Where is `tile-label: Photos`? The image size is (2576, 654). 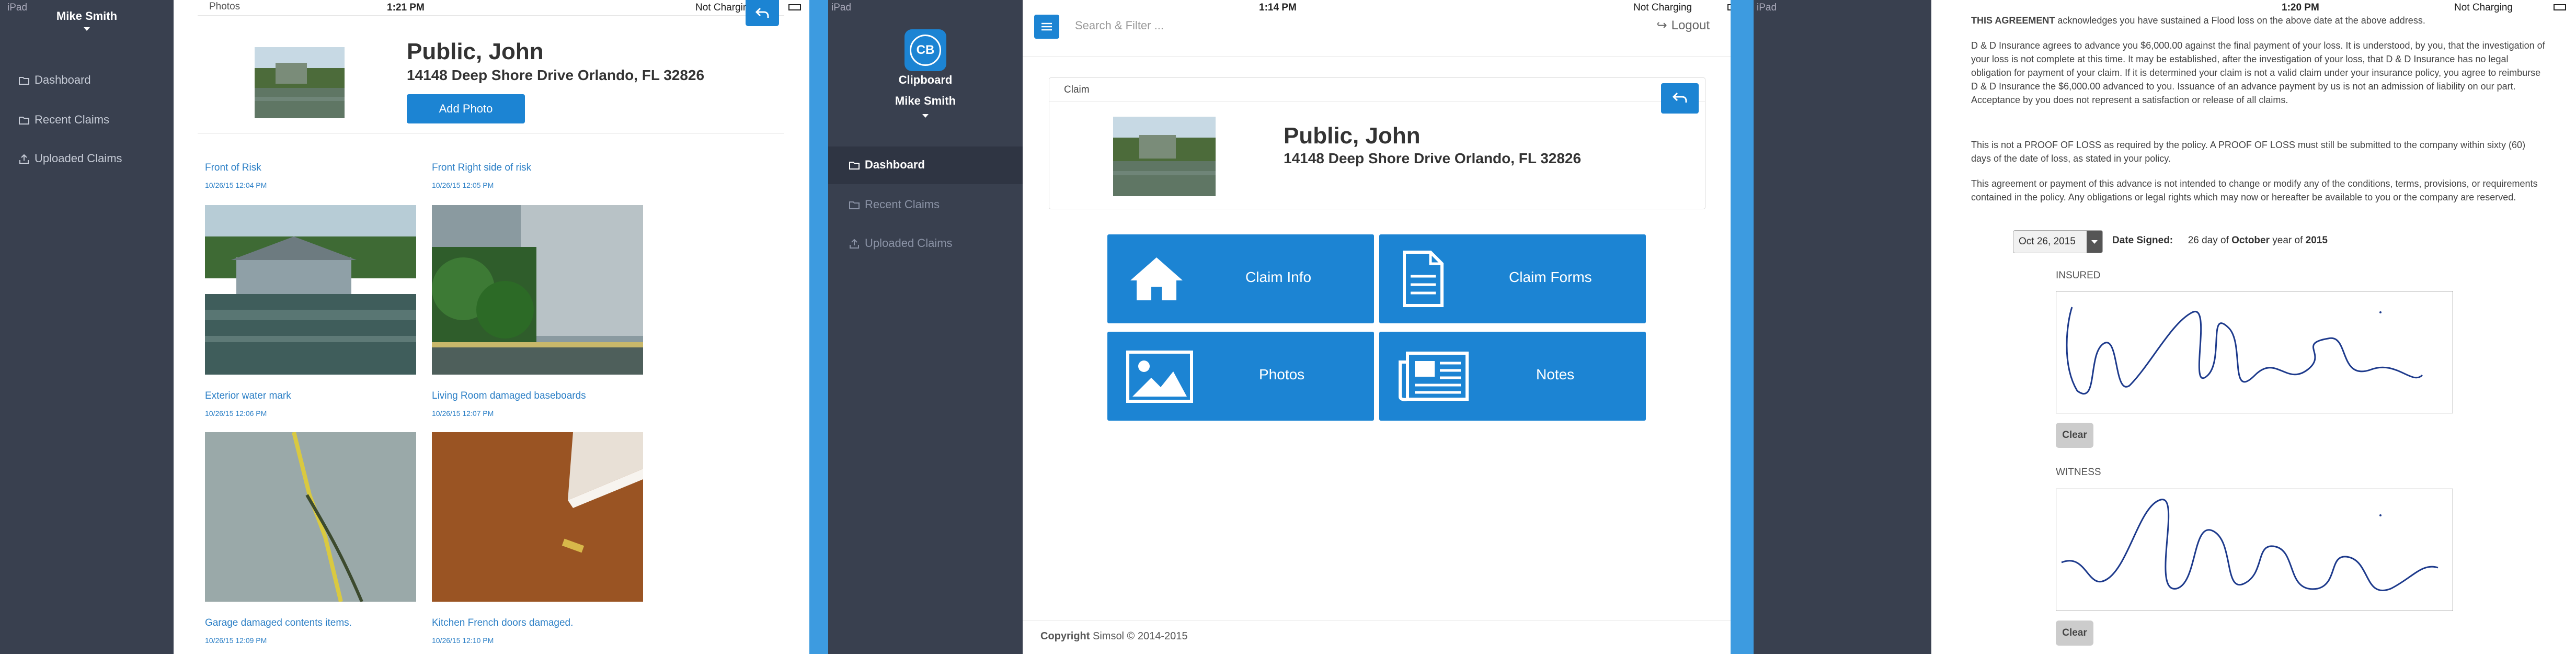 tile-label: Photos is located at coordinates (1282, 374).